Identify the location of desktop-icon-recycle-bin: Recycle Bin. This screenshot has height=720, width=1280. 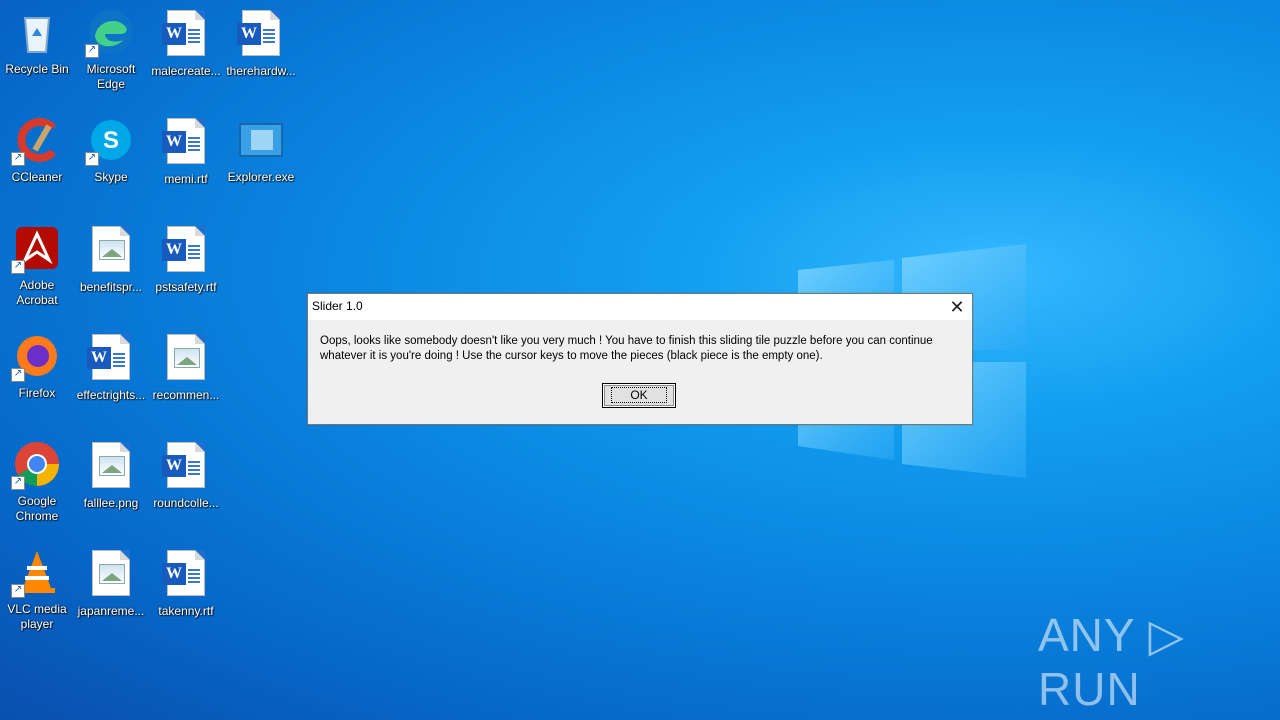
(37, 42).